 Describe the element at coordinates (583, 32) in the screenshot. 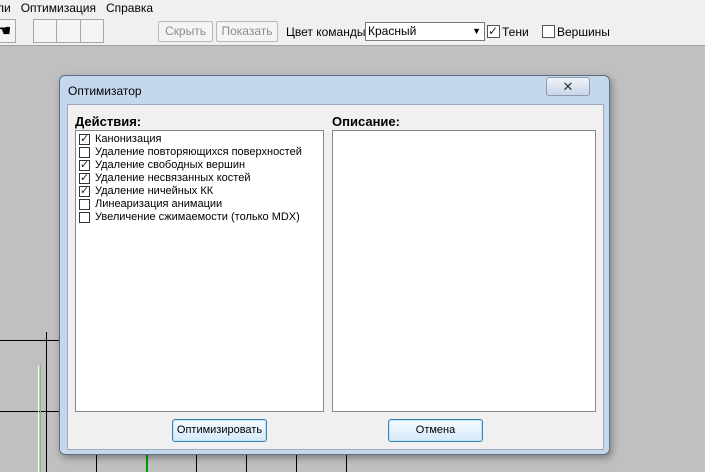

I see `vertices-label: Вершины` at that location.